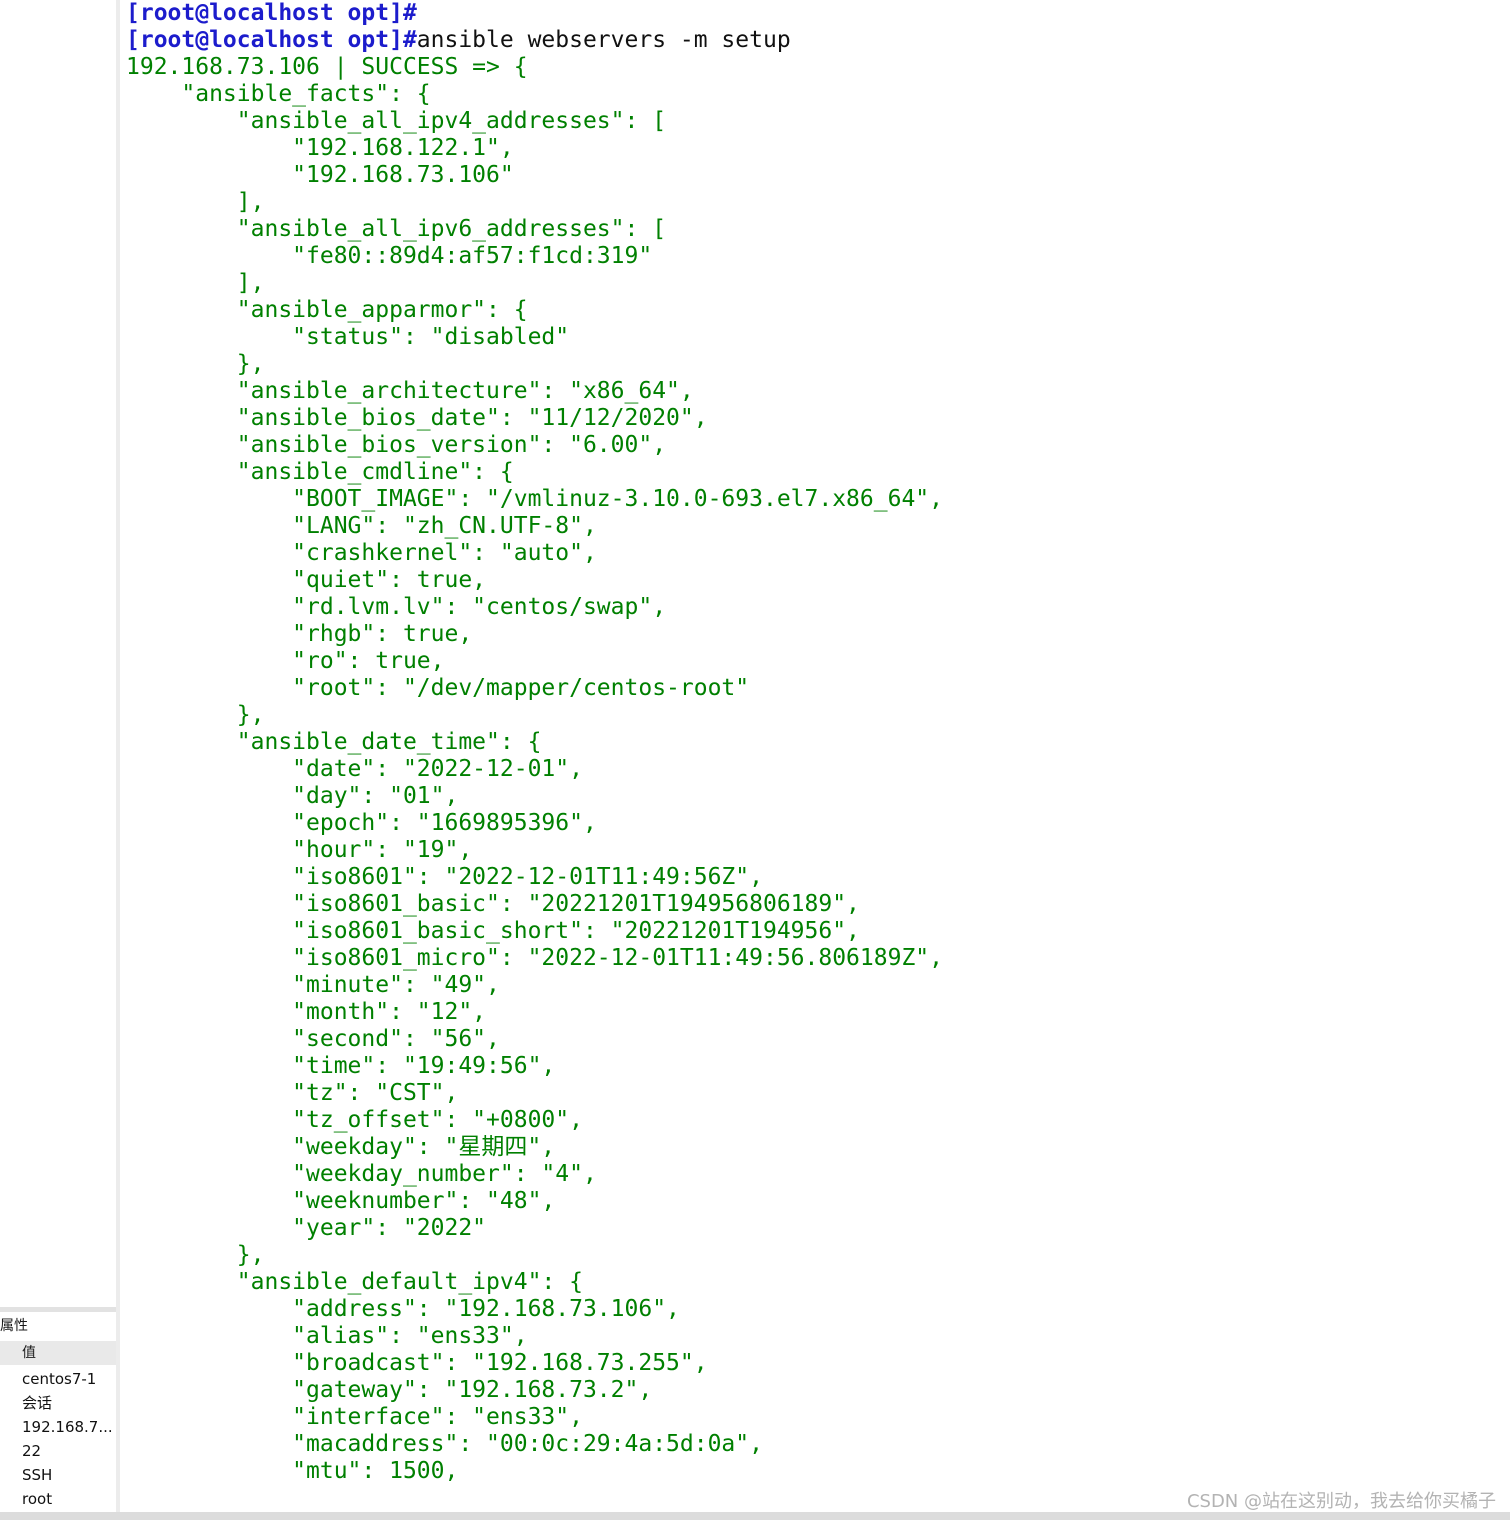 The width and height of the screenshot is (1510, 1520). I want to click on output-line: "month": "12",, so click(306, 1012).